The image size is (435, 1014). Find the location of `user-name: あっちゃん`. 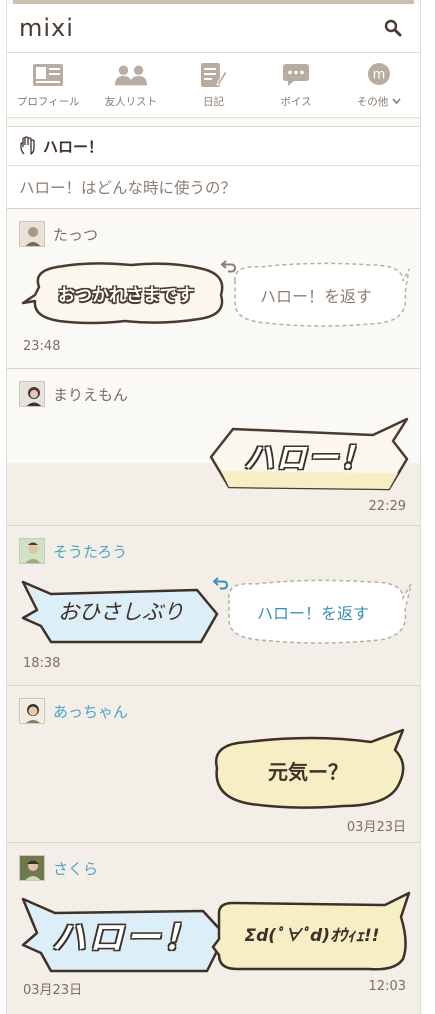

user-name: あっちゃん is located at coordinates (90, 711).